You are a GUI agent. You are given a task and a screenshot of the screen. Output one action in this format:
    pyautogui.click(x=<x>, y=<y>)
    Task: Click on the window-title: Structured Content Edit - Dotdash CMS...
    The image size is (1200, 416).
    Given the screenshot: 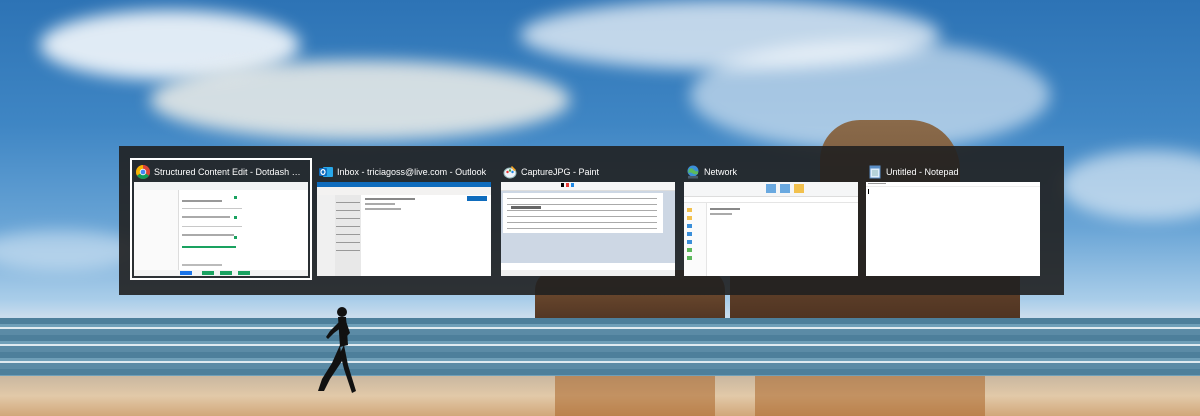 What is the action you would take?
    pyautogui.click(x=230, y=172)
    